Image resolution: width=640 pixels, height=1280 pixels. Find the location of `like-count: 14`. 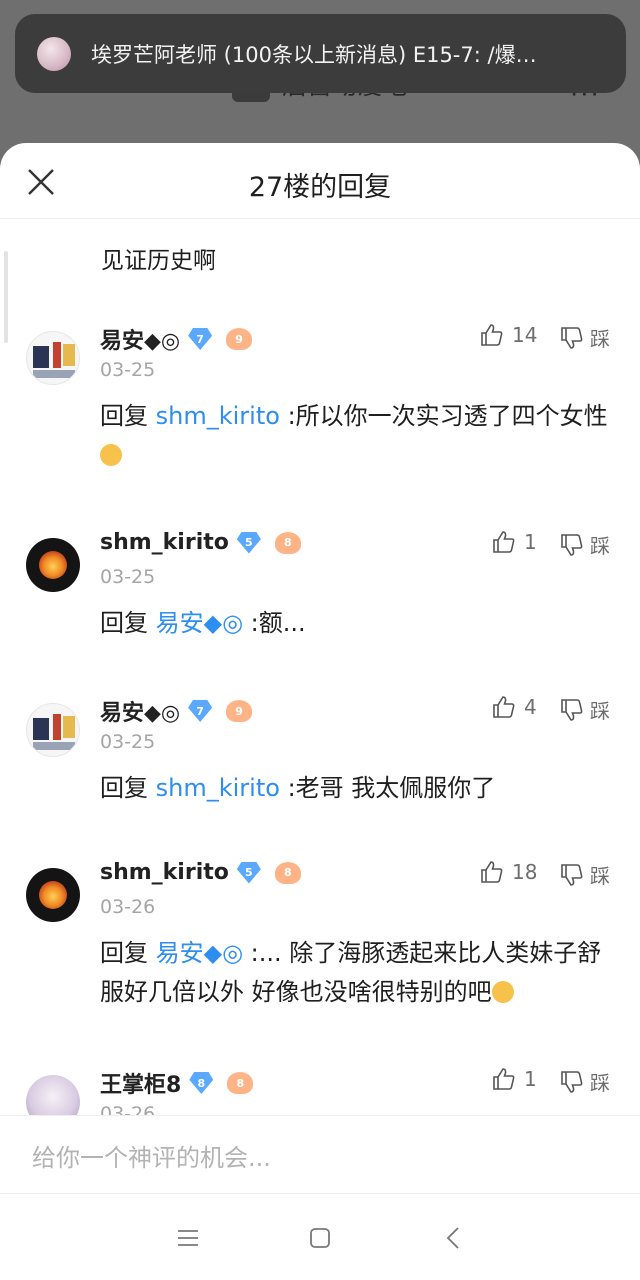

like-count: 14 is located at coordinates (525, 335).